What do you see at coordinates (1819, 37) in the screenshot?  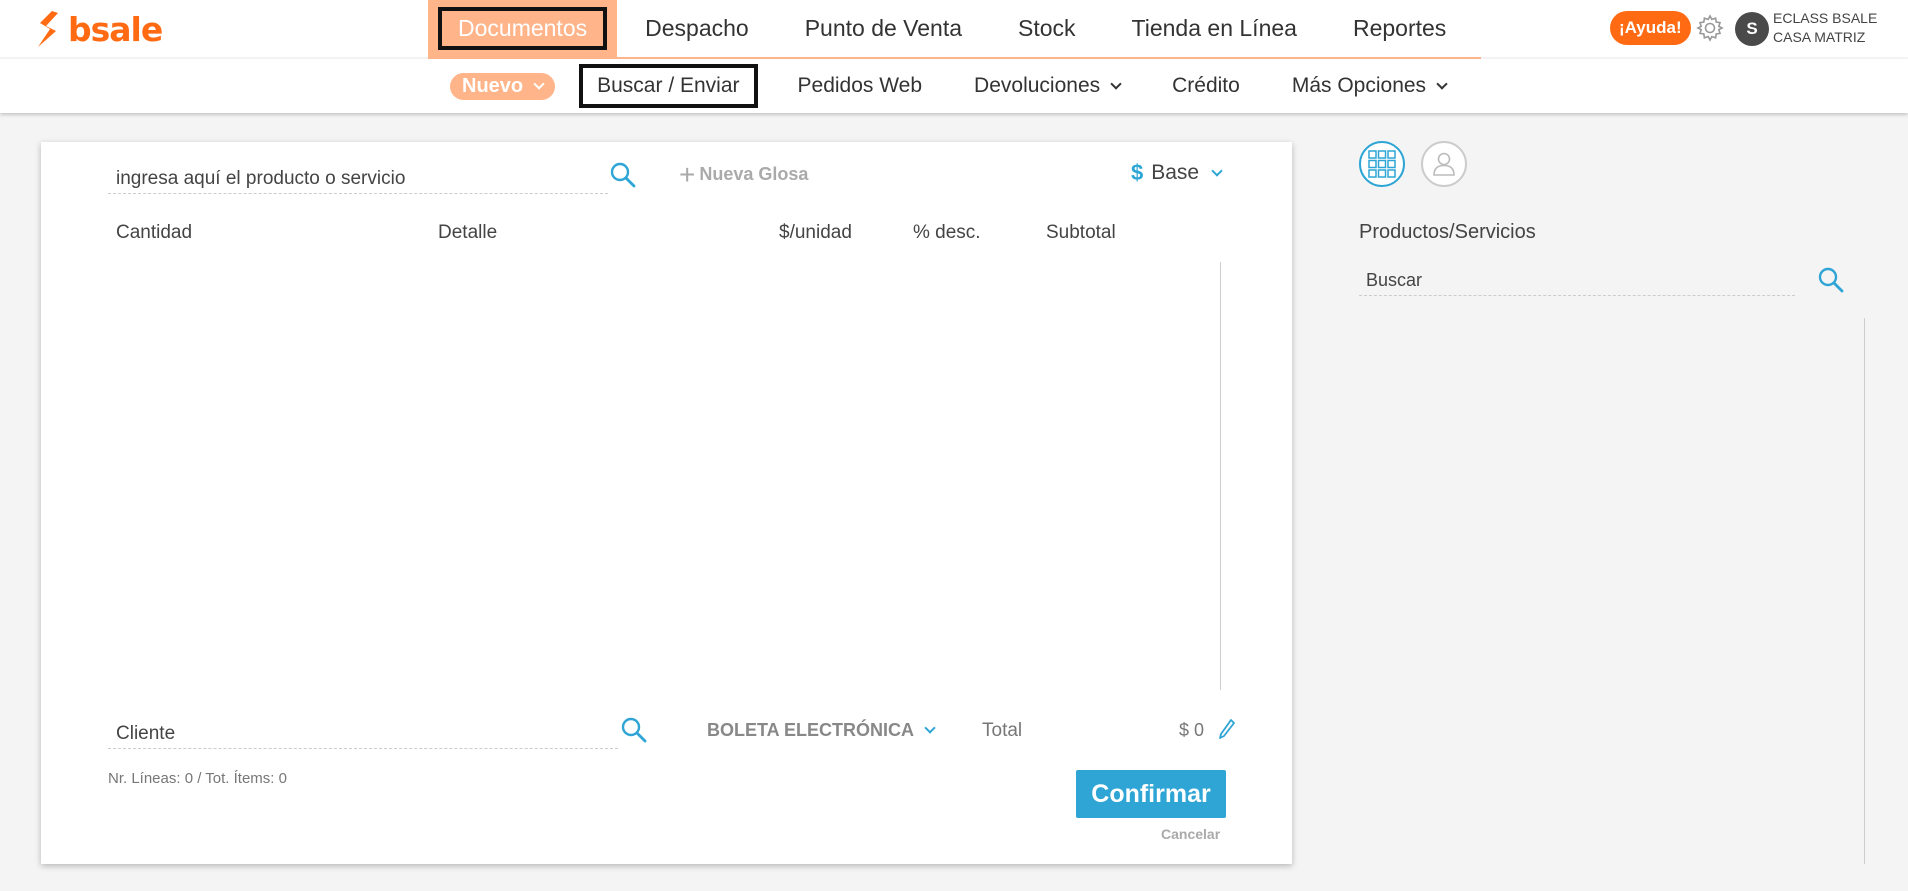 I see `user-branch: CASA MATRIZ` at bounding box center [1819, 37].